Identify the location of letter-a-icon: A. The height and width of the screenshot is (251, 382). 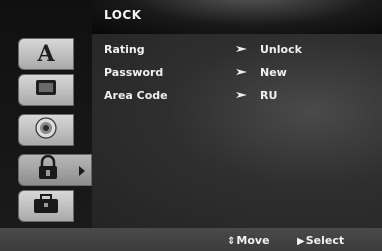
(46, 54).